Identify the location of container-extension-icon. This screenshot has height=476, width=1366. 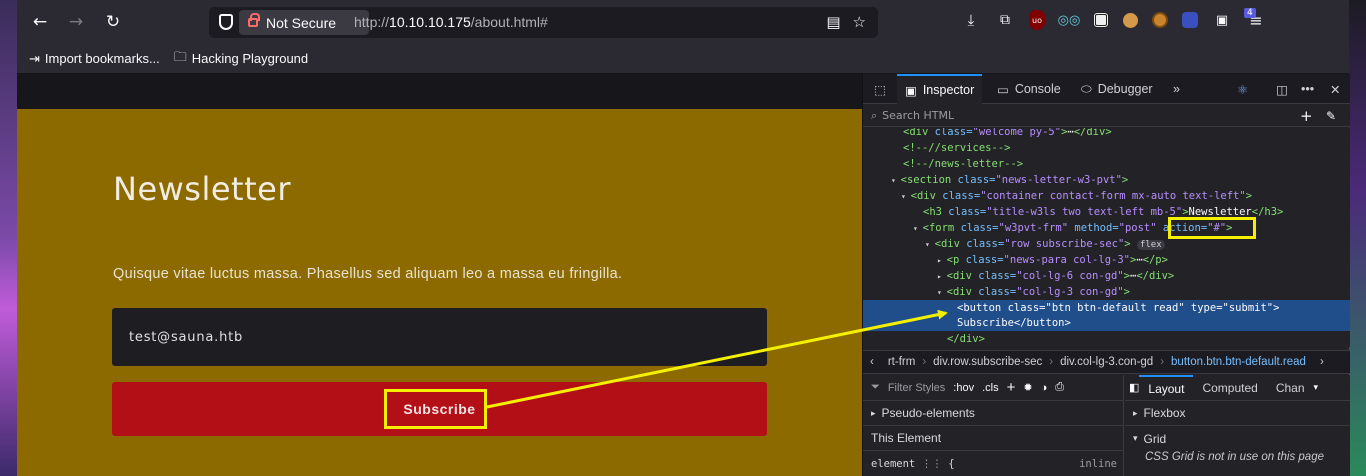
(1190, 20).